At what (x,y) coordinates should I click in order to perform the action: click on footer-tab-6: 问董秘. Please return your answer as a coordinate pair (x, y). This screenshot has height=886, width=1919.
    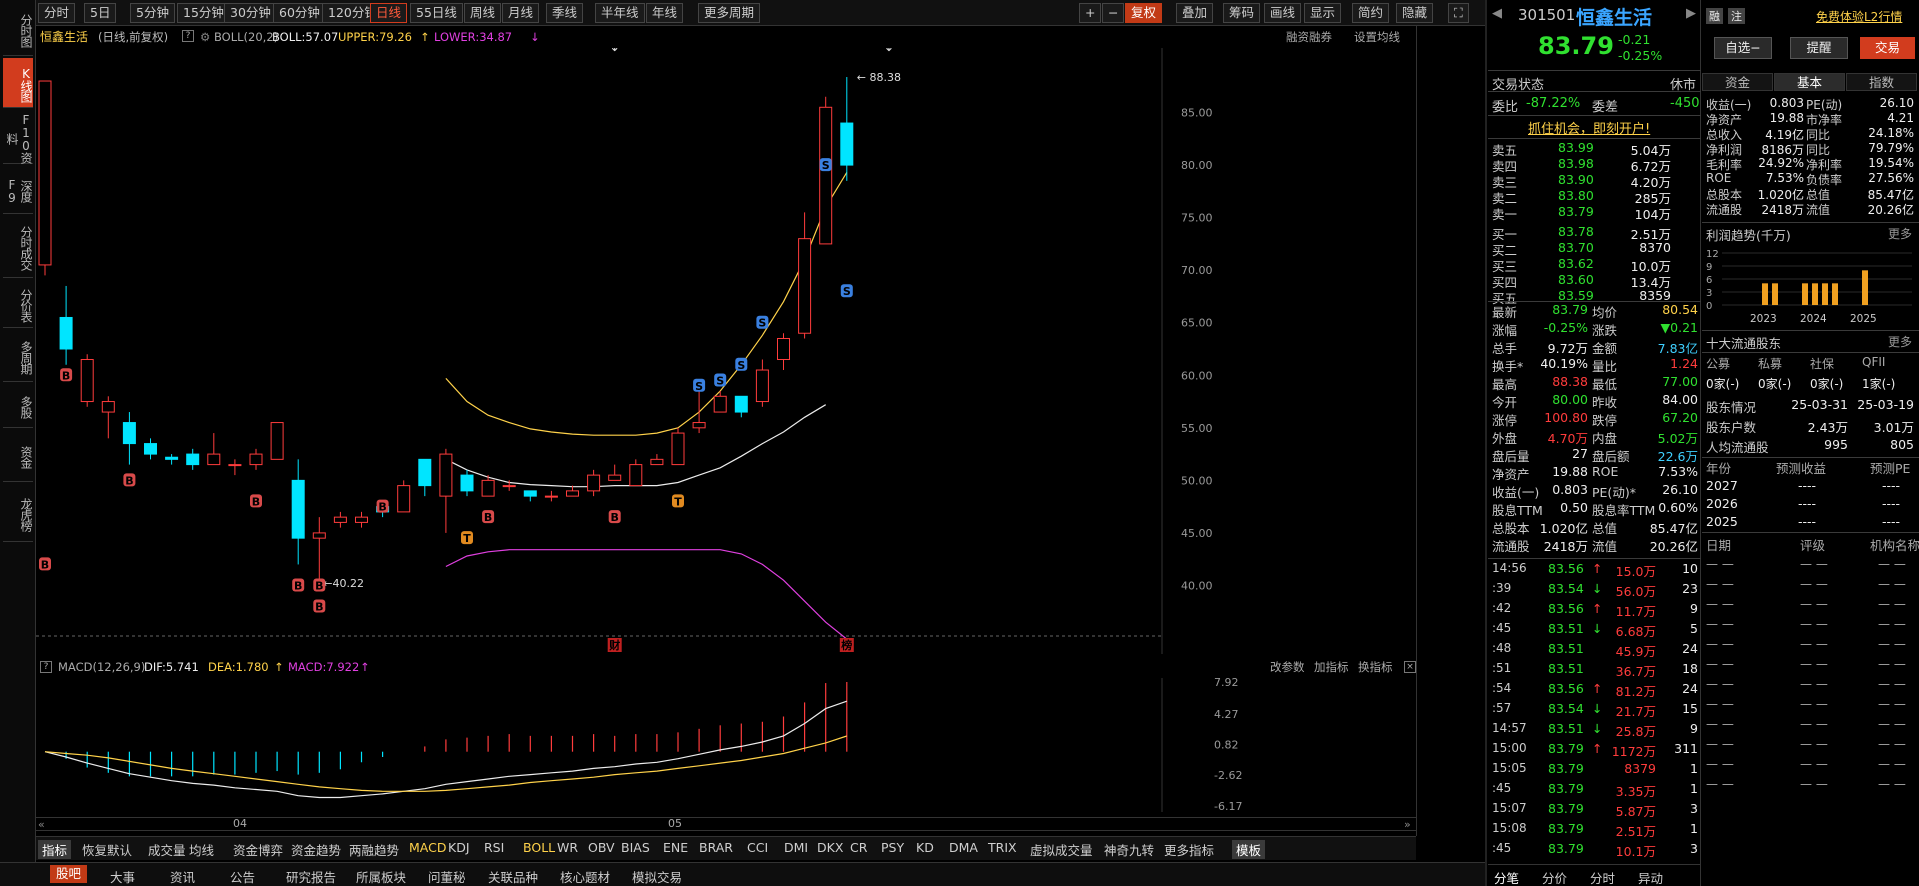
    Looking at the image, I should click on (447, 876).